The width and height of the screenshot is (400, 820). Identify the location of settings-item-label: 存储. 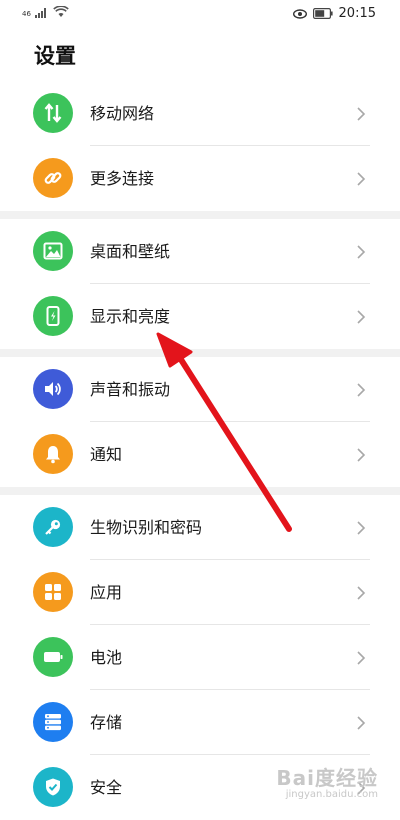
(106, 722).